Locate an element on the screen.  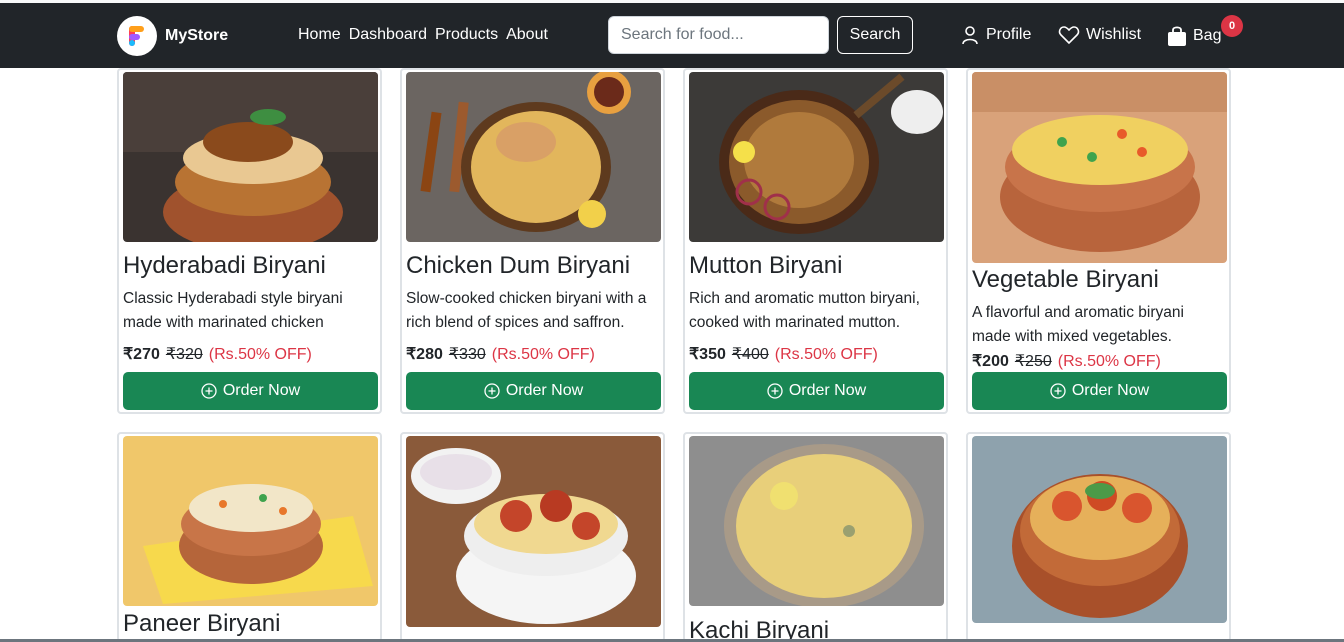
product-card: Kachi Biryani is located at coordinates (815, 537).